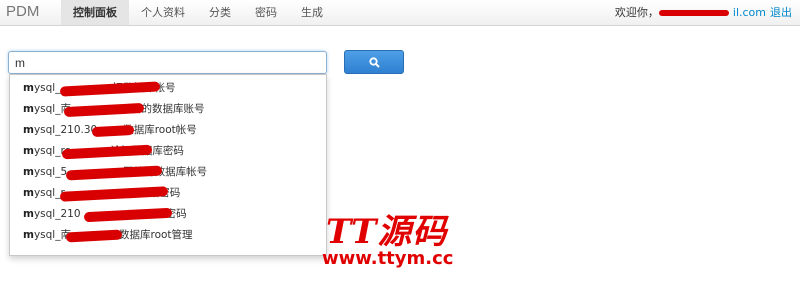 This screenshot has width=800, height=282. What do you see at coordinates (693, 12) in the screenshot?
I see `redacted-email` at bounding box center [693, 12].